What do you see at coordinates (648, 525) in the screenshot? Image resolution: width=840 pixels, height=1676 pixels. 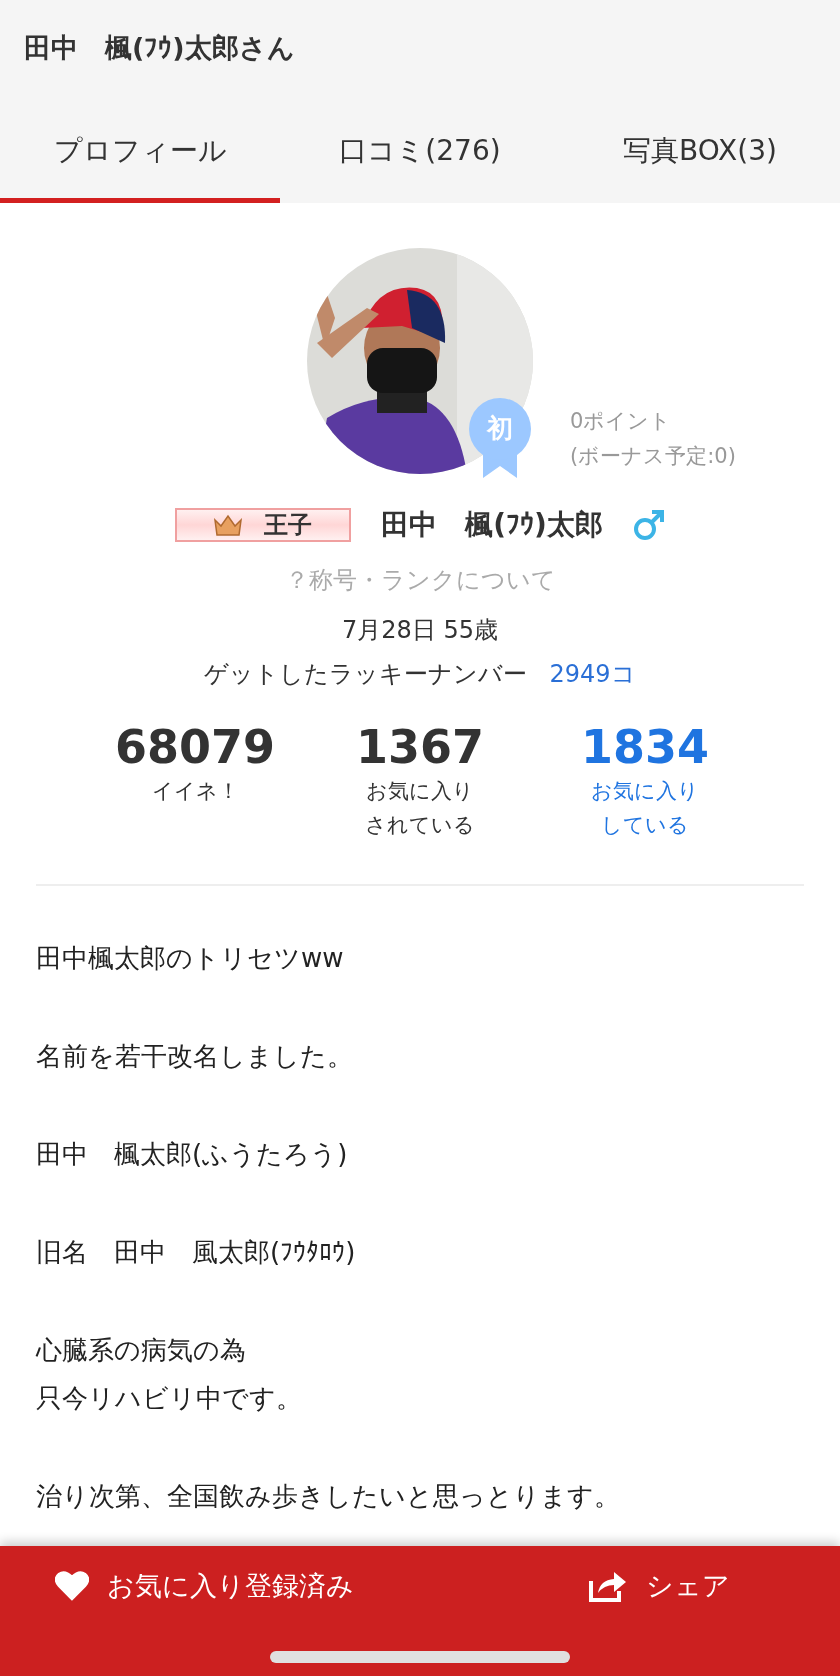 I see `male-symbol-icon` at bounding box center [648, 525].